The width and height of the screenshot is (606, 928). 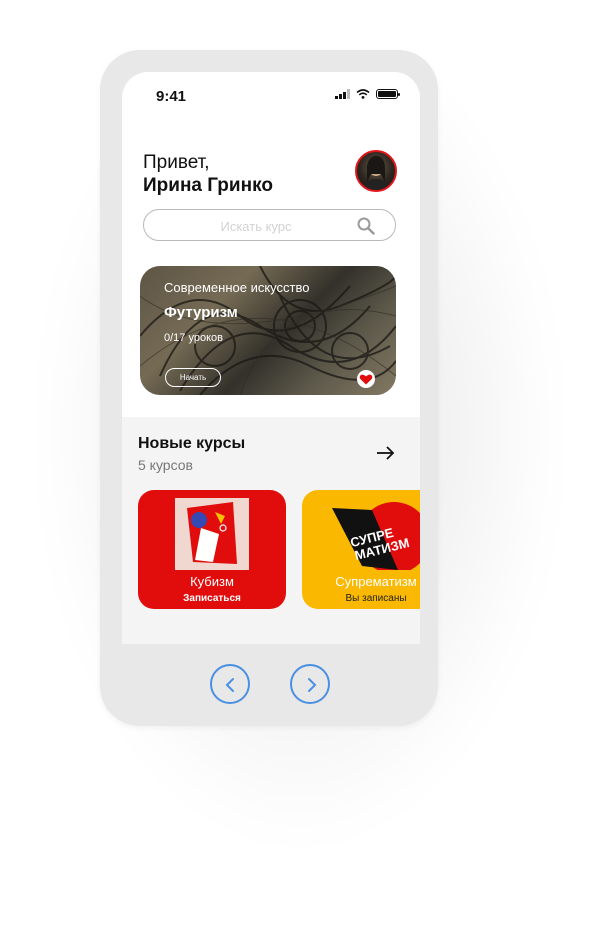 I want to click on avatar-portrait, so click(x=376, y=173).